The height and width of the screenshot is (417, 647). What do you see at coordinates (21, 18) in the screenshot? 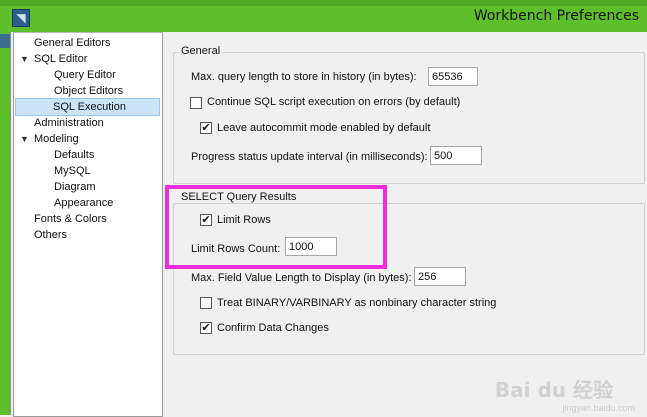
I see `mysql-workbench-icon: ◥` at bounding box center [21, 18].